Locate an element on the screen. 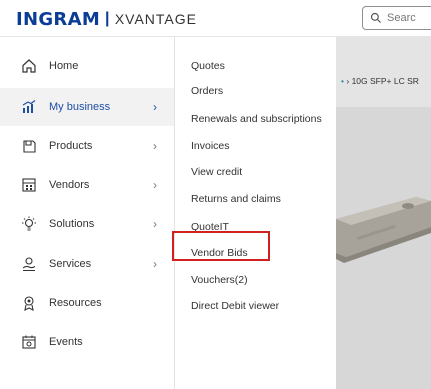 The width and height of the screenshot is (431, 389). sfp-module-product-image is located at coordinates (383, 230).